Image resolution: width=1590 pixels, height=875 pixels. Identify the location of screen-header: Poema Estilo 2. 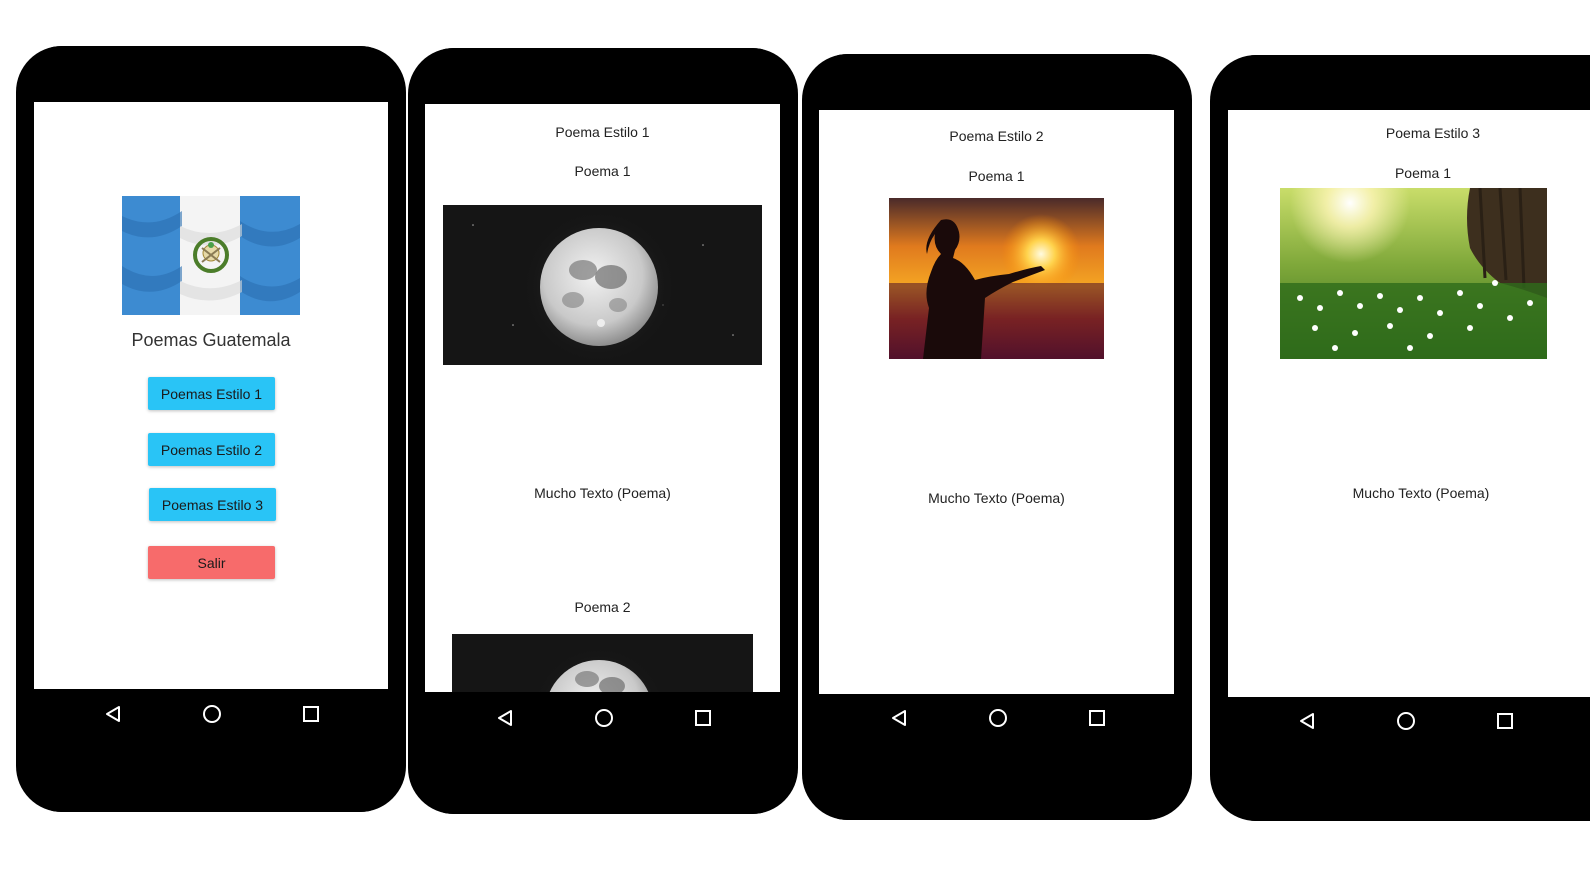
(996, 136).